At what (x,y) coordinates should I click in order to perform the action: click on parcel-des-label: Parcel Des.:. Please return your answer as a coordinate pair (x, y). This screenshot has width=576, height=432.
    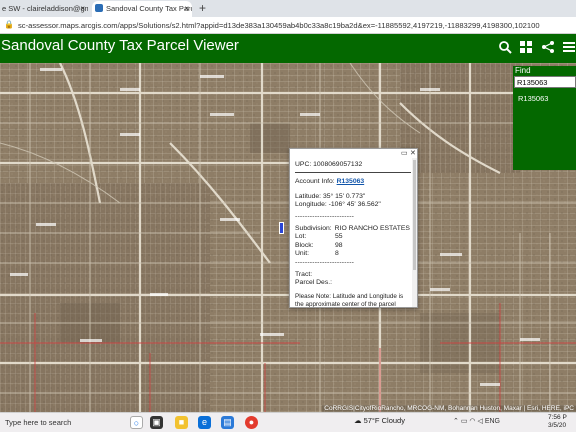
    Looking at the image, I should click on (314, 283).